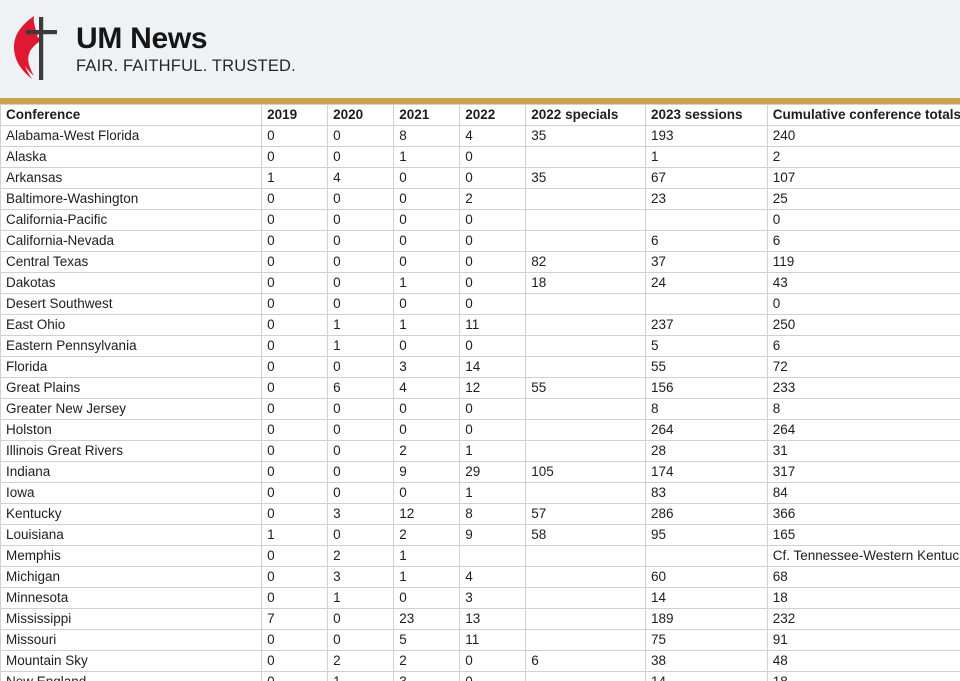 The width and height of the screenshot is (960, 681). What do you see at coordinates (863, 115) in the screenshot?
I see `column-header-7: Cumulative conference totals` at bounding box center [863, 115].